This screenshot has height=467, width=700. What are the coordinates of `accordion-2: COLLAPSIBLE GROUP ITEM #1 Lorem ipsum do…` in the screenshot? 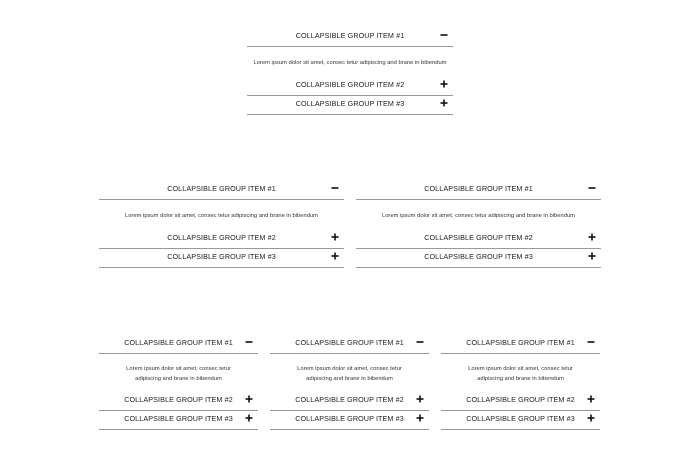 It's located at (221, 224).